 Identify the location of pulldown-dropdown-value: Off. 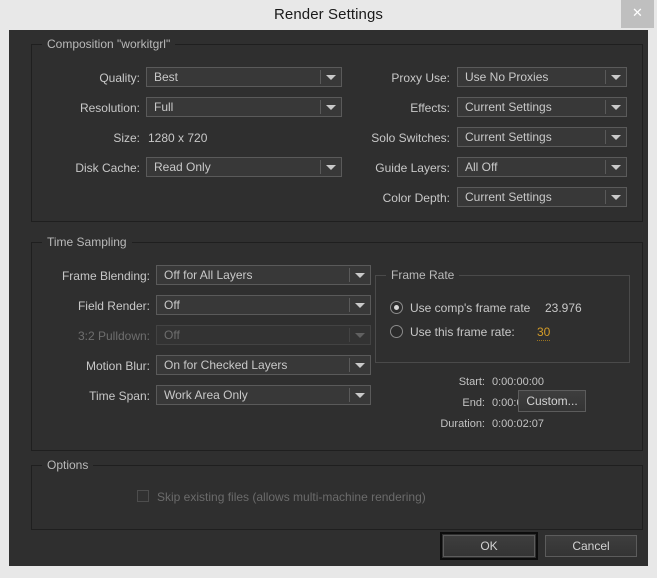
(172, 335).